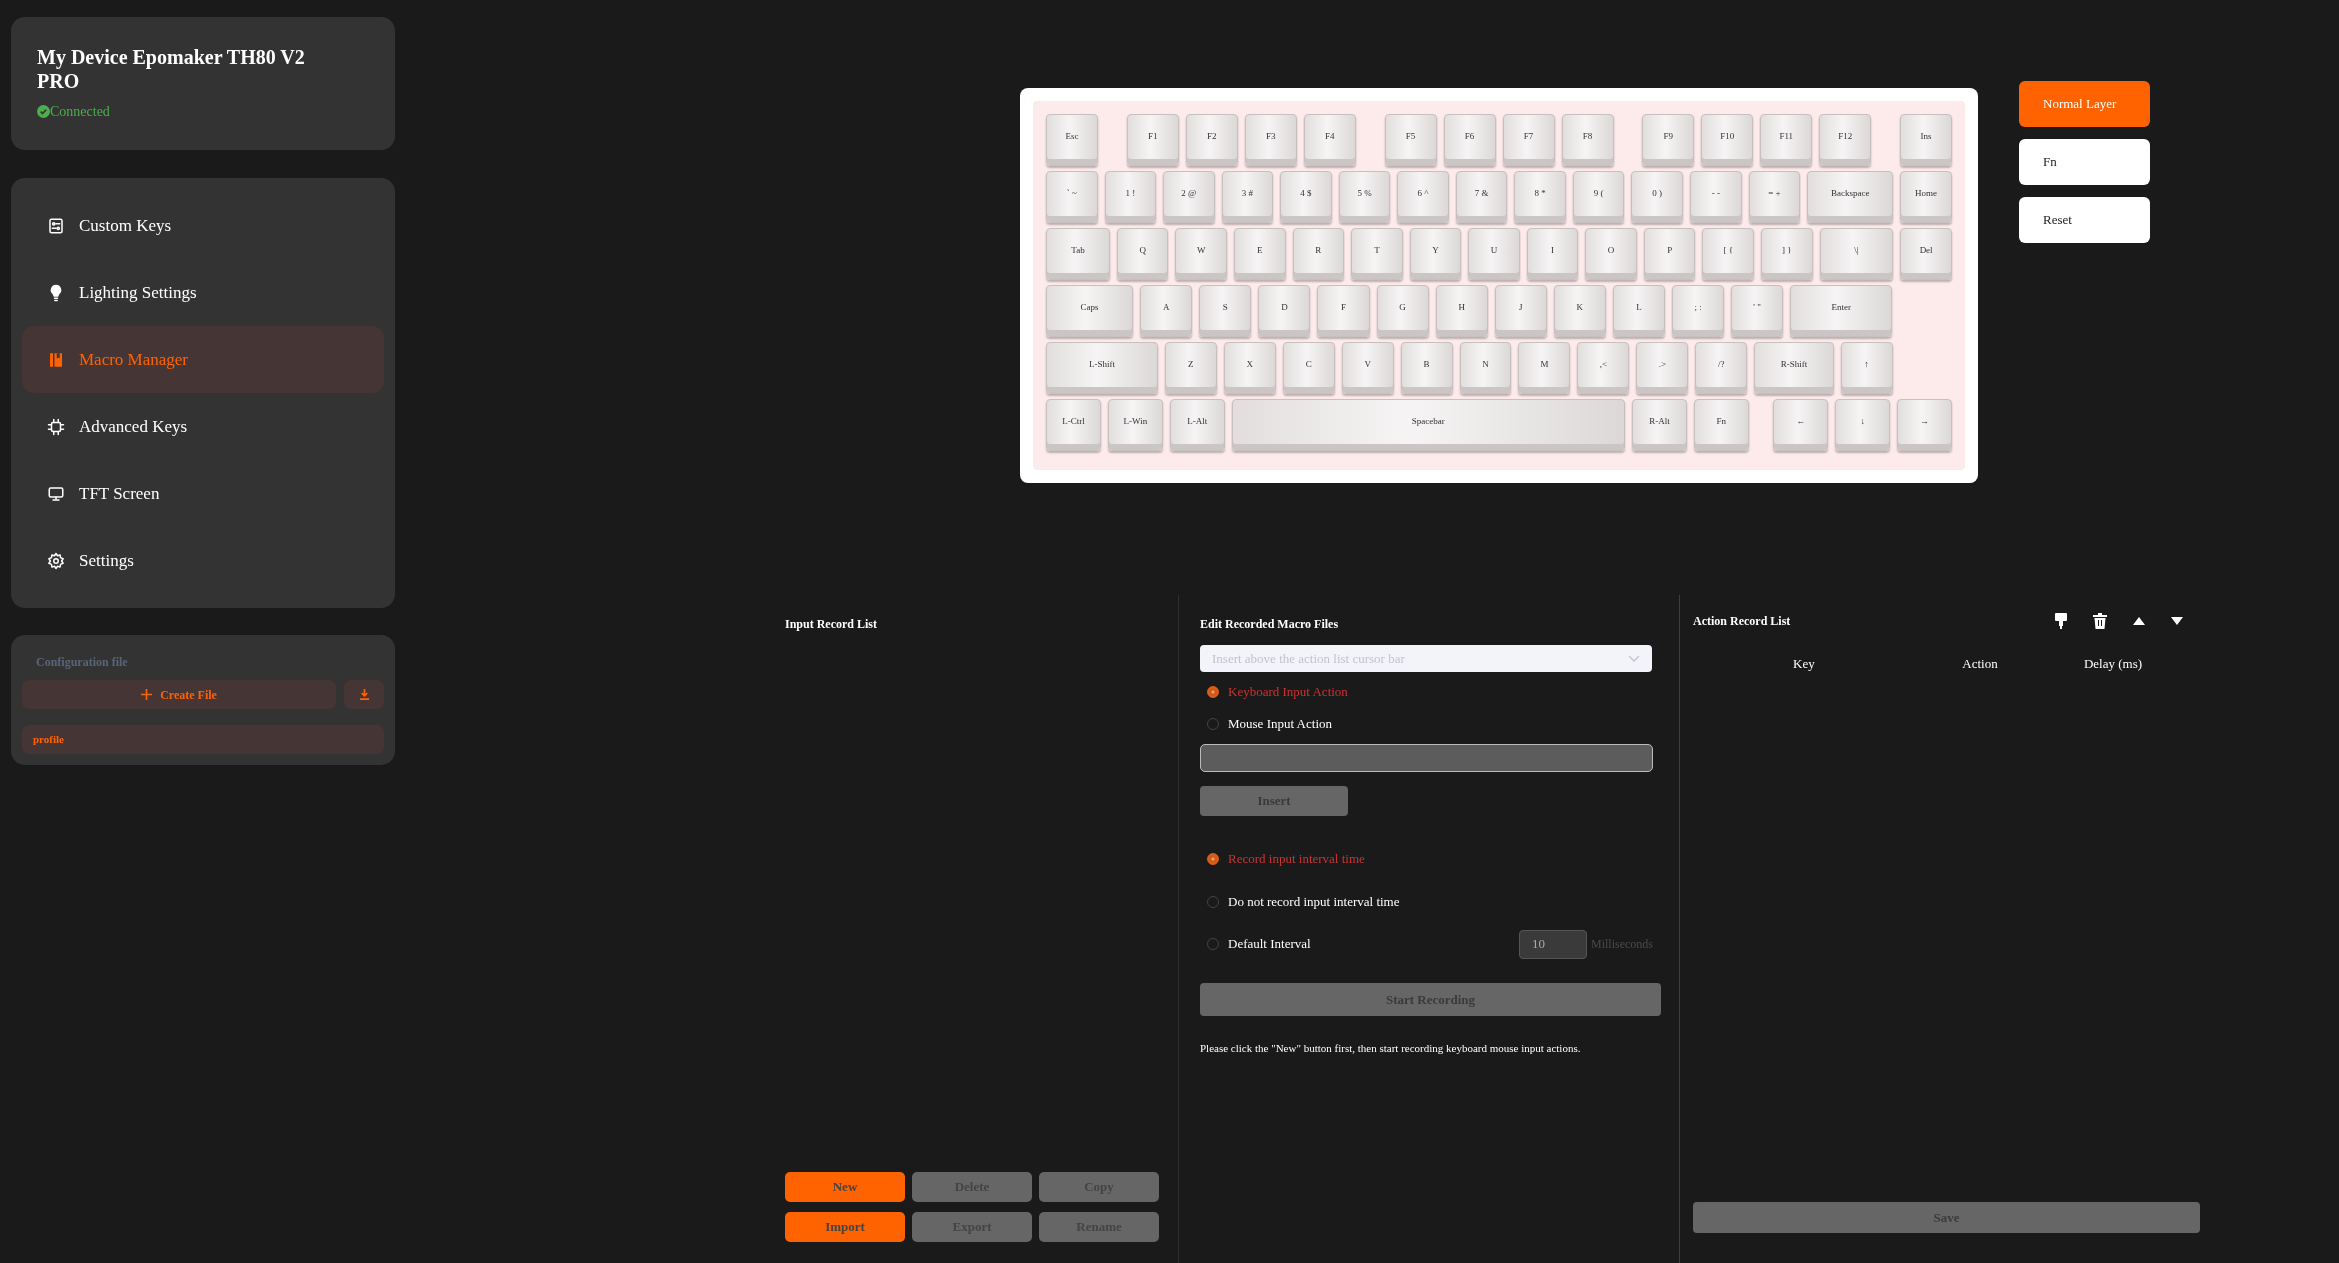  Describe the element at coordinates (1716, 197) in the screenshot. I see `keyboard-key: - -` at that location.